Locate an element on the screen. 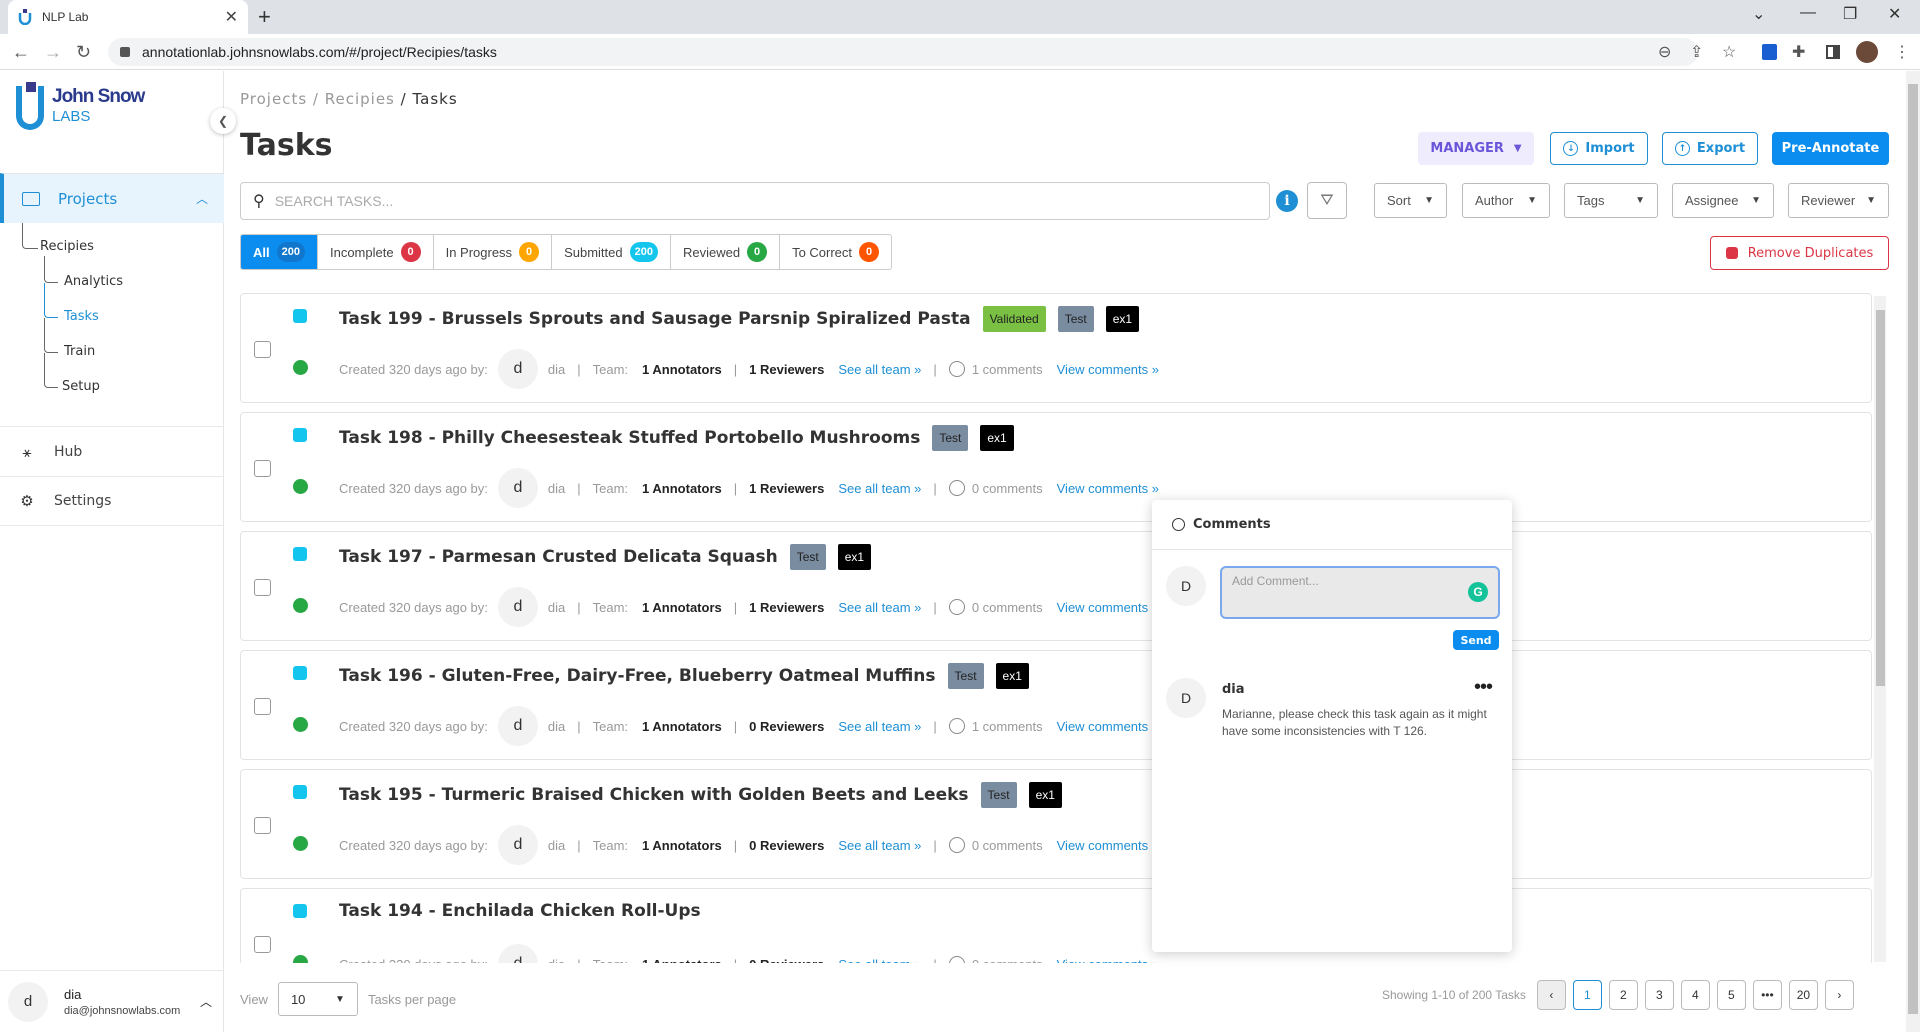 The width and height of the screenshot is (1920, 1032). sidebar-item-settings: ⚙ Settings is located at coordinates (112, 501).